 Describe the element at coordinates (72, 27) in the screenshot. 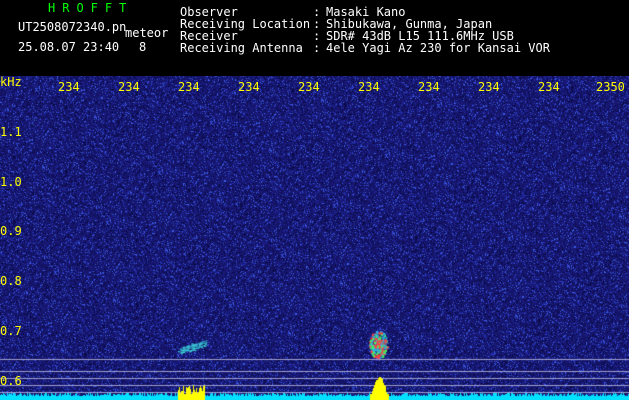

I see `filename-label: UT2508072340.pn` at that location.